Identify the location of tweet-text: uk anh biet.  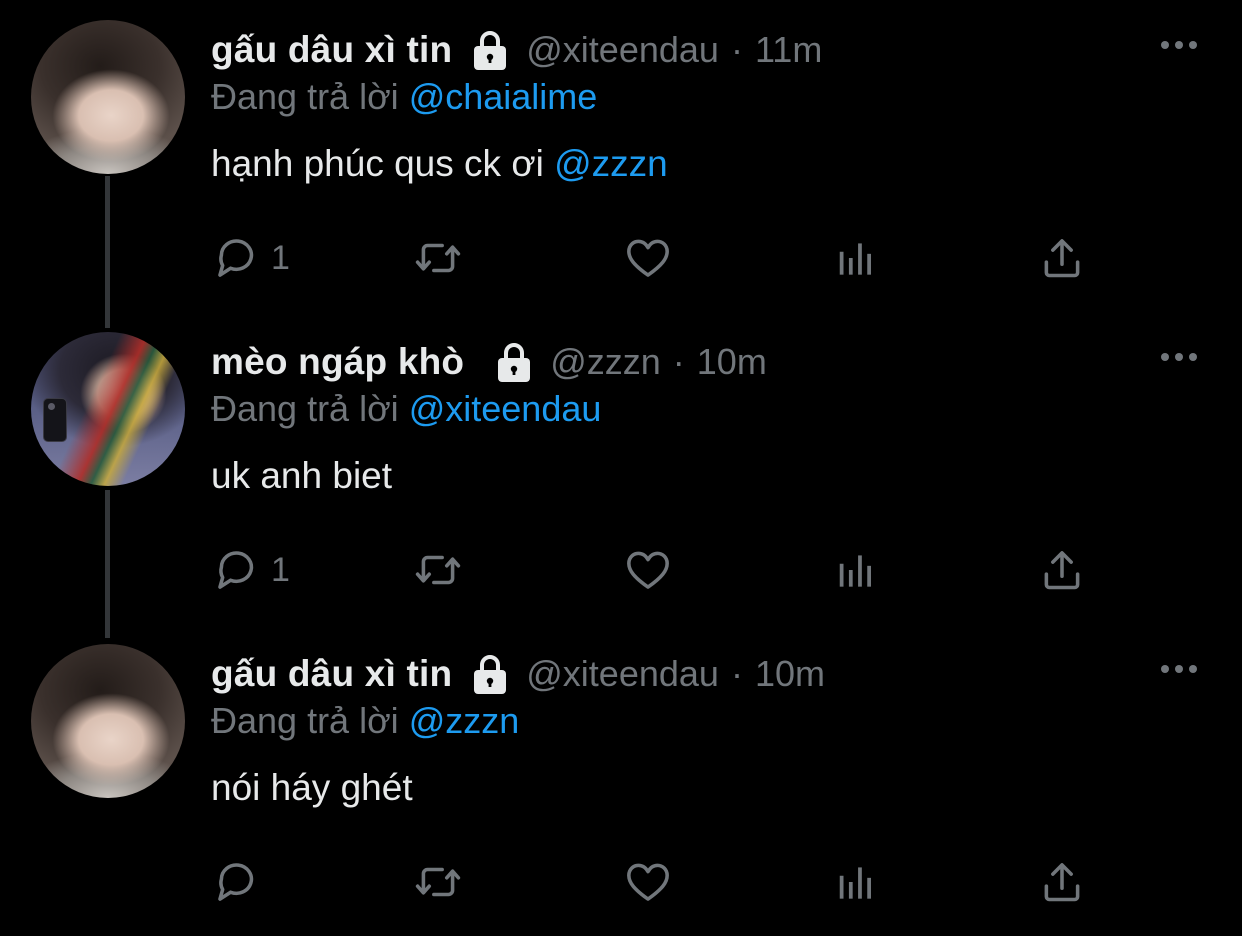
(301, 476).